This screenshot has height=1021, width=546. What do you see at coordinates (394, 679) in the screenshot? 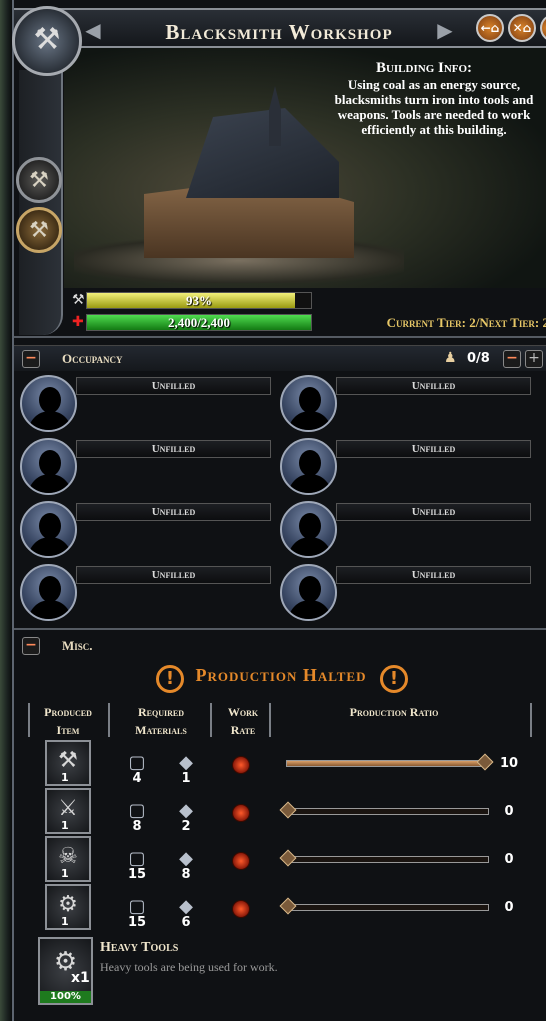
I see `warning-icon: !` at bounding box center [394, 679].